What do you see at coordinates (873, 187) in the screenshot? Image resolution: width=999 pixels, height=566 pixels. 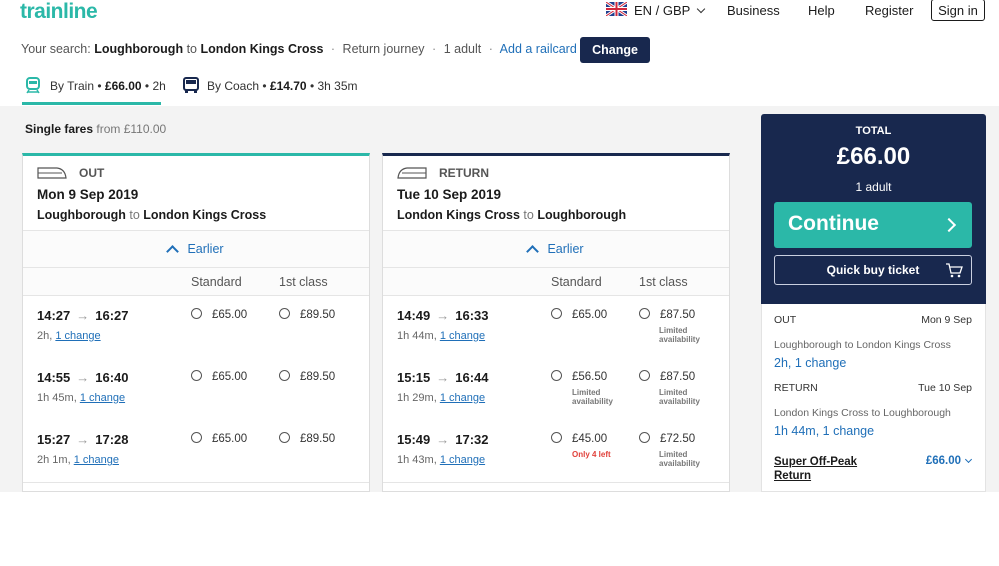 I see `total-passengers: 1 adult` at bounding box center [873, 187].